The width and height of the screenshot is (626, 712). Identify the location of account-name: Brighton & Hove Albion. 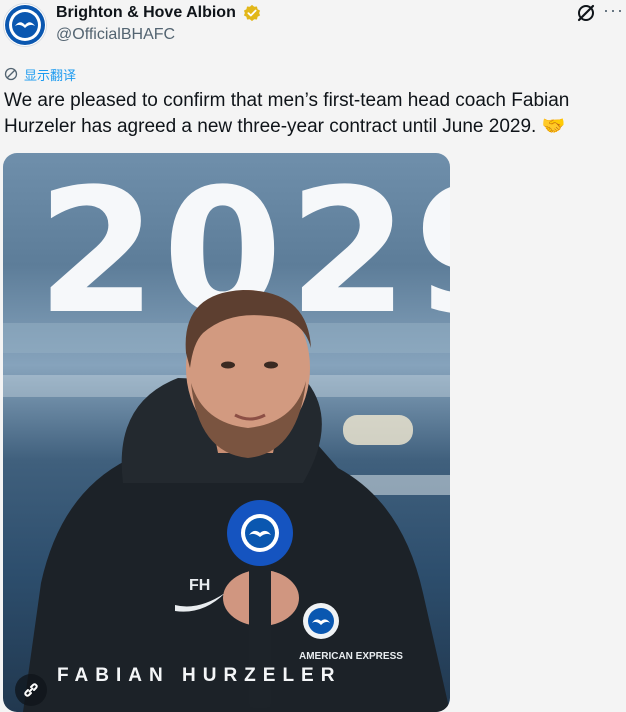
(146, 13).